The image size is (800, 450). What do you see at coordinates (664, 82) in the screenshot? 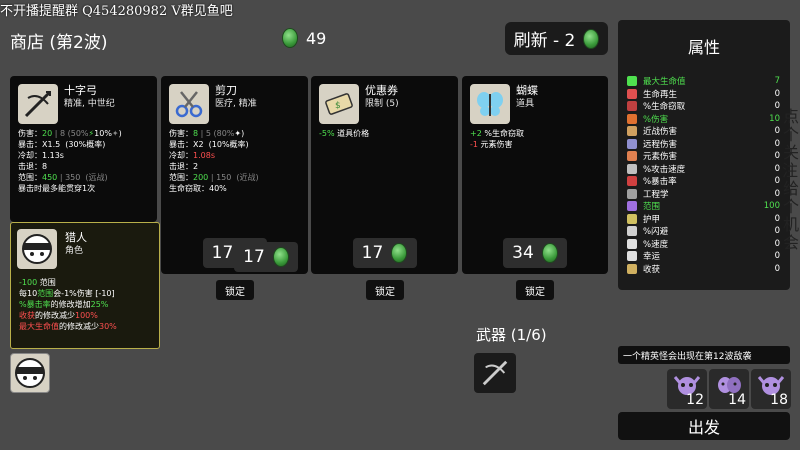
I see `attribute-name: 最大生命值` at bounding box center [664, 82].